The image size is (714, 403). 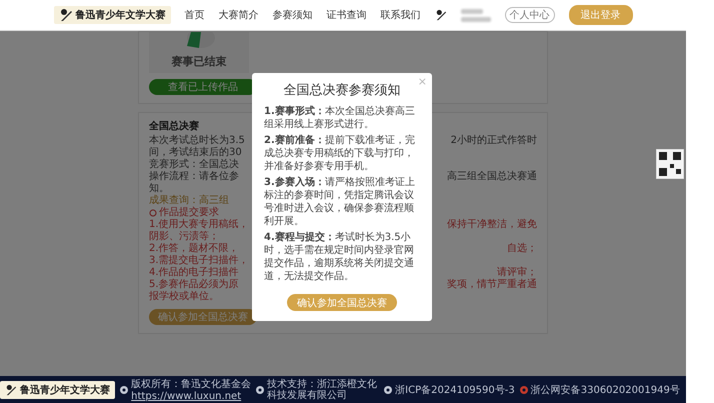 What do you see at coordinates (194, 284) in the screenshot?
I see `rule-text: 5.参赛作品必须为原` at bounding box center [194, 284].